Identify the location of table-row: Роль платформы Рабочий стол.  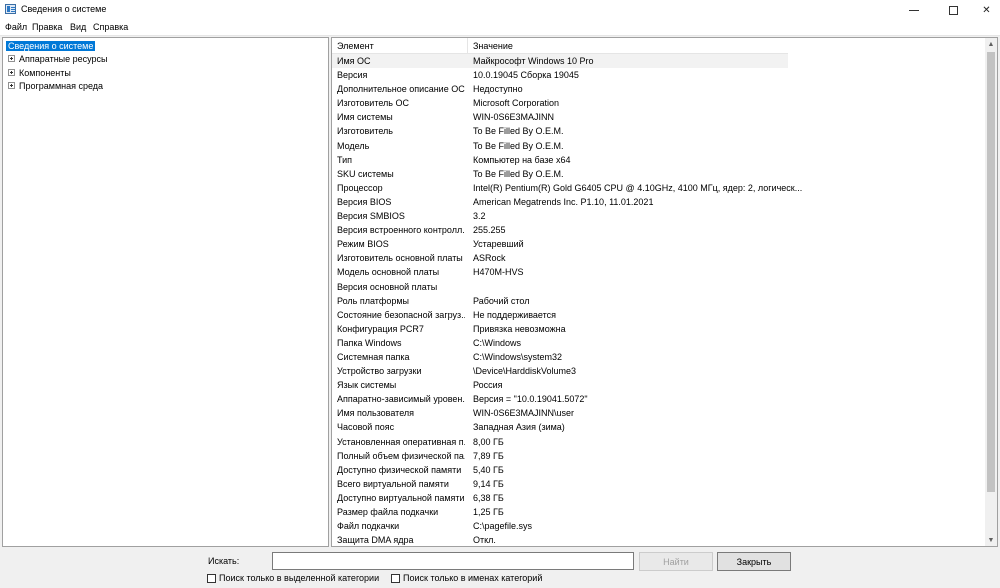
(659, 301).